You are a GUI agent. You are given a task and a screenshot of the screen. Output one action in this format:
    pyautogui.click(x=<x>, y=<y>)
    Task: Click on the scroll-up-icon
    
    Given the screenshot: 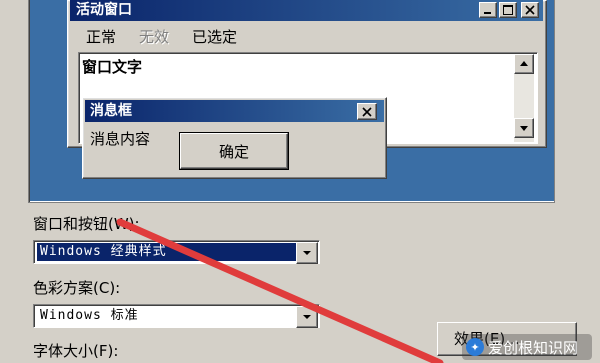 What is the action you would take?
    pyautogui.click(x=524, y=64)
    